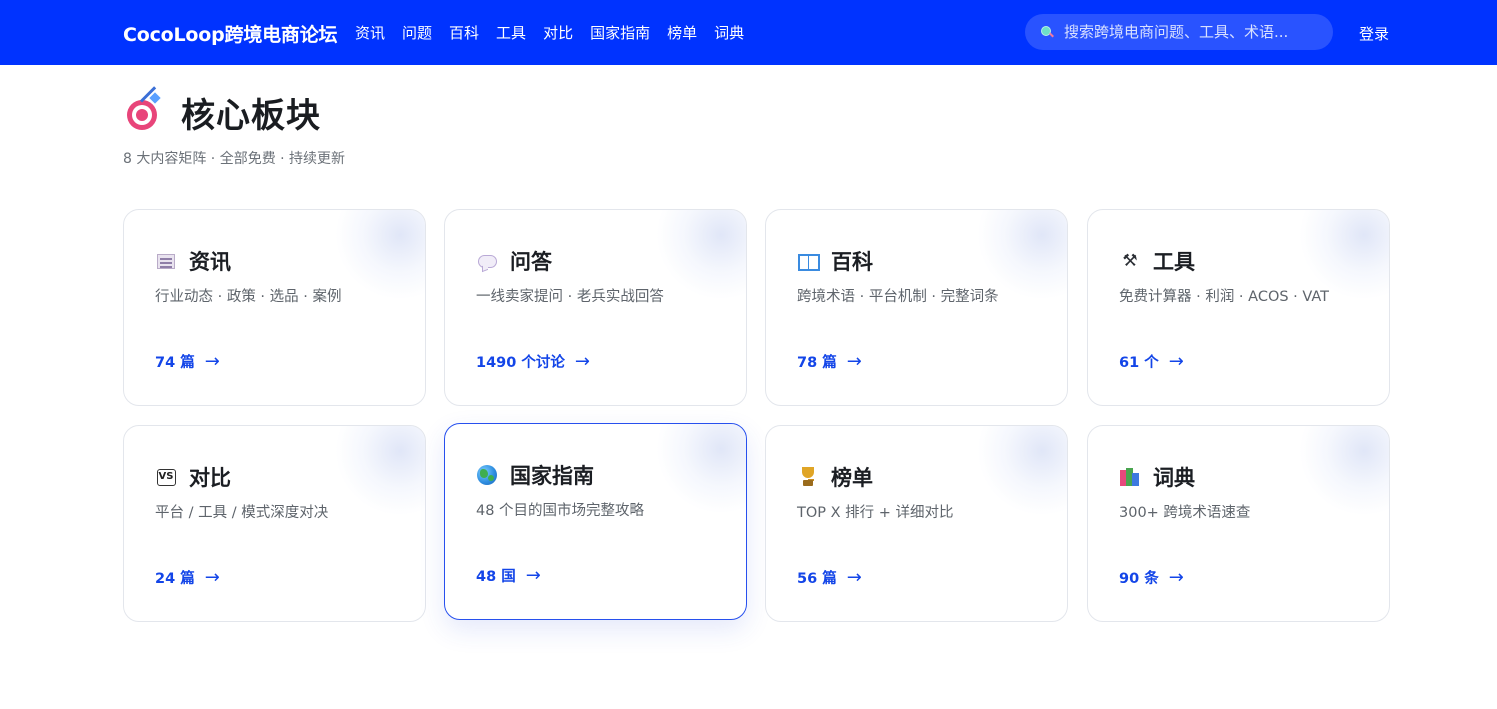 This screenshot has width=1497, height=709. Describe the element at coordinates (487, 261) in the screenshot. I see `speech-bubble-icon` at that location.